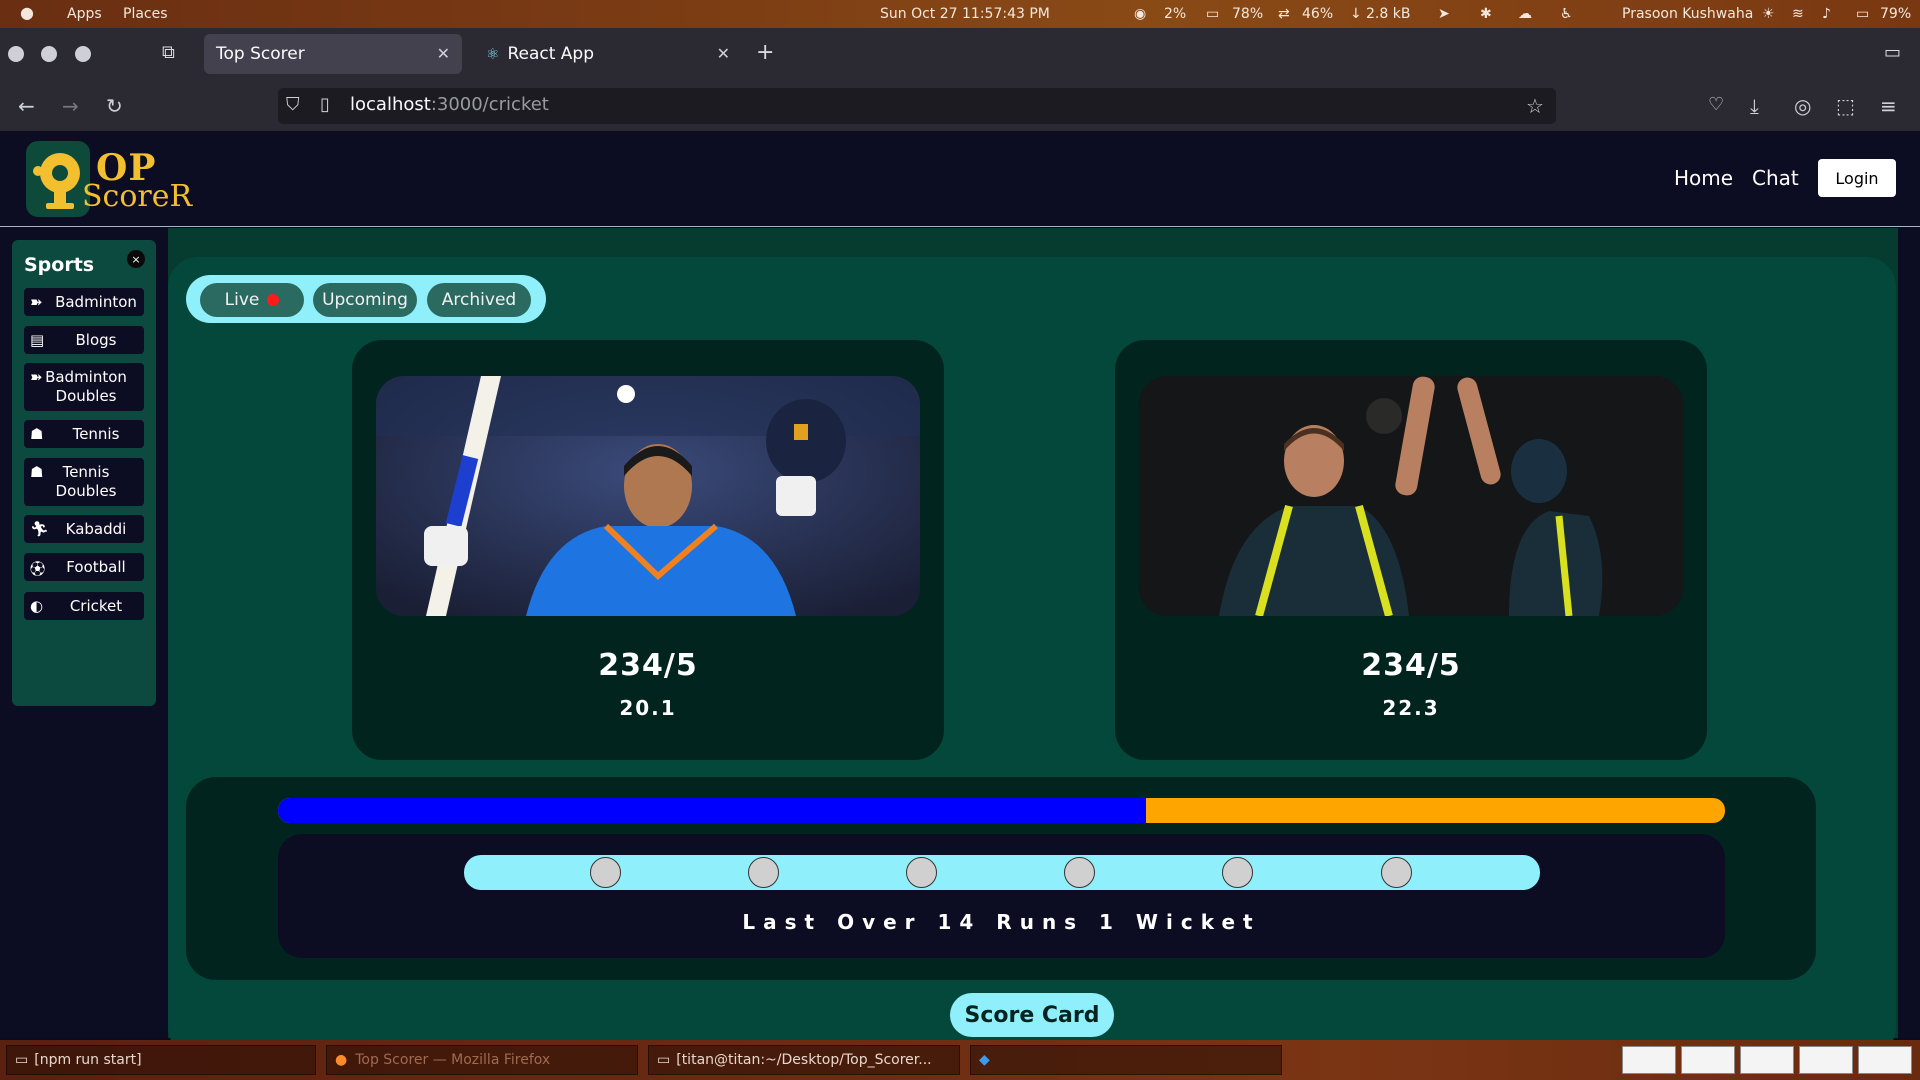 Image resolution: width=1920 pixels, height=1080 pixels. Describe the element at coordinates (59, 265) in the screenshot. I see `sidebar-title: Sports` at that location.